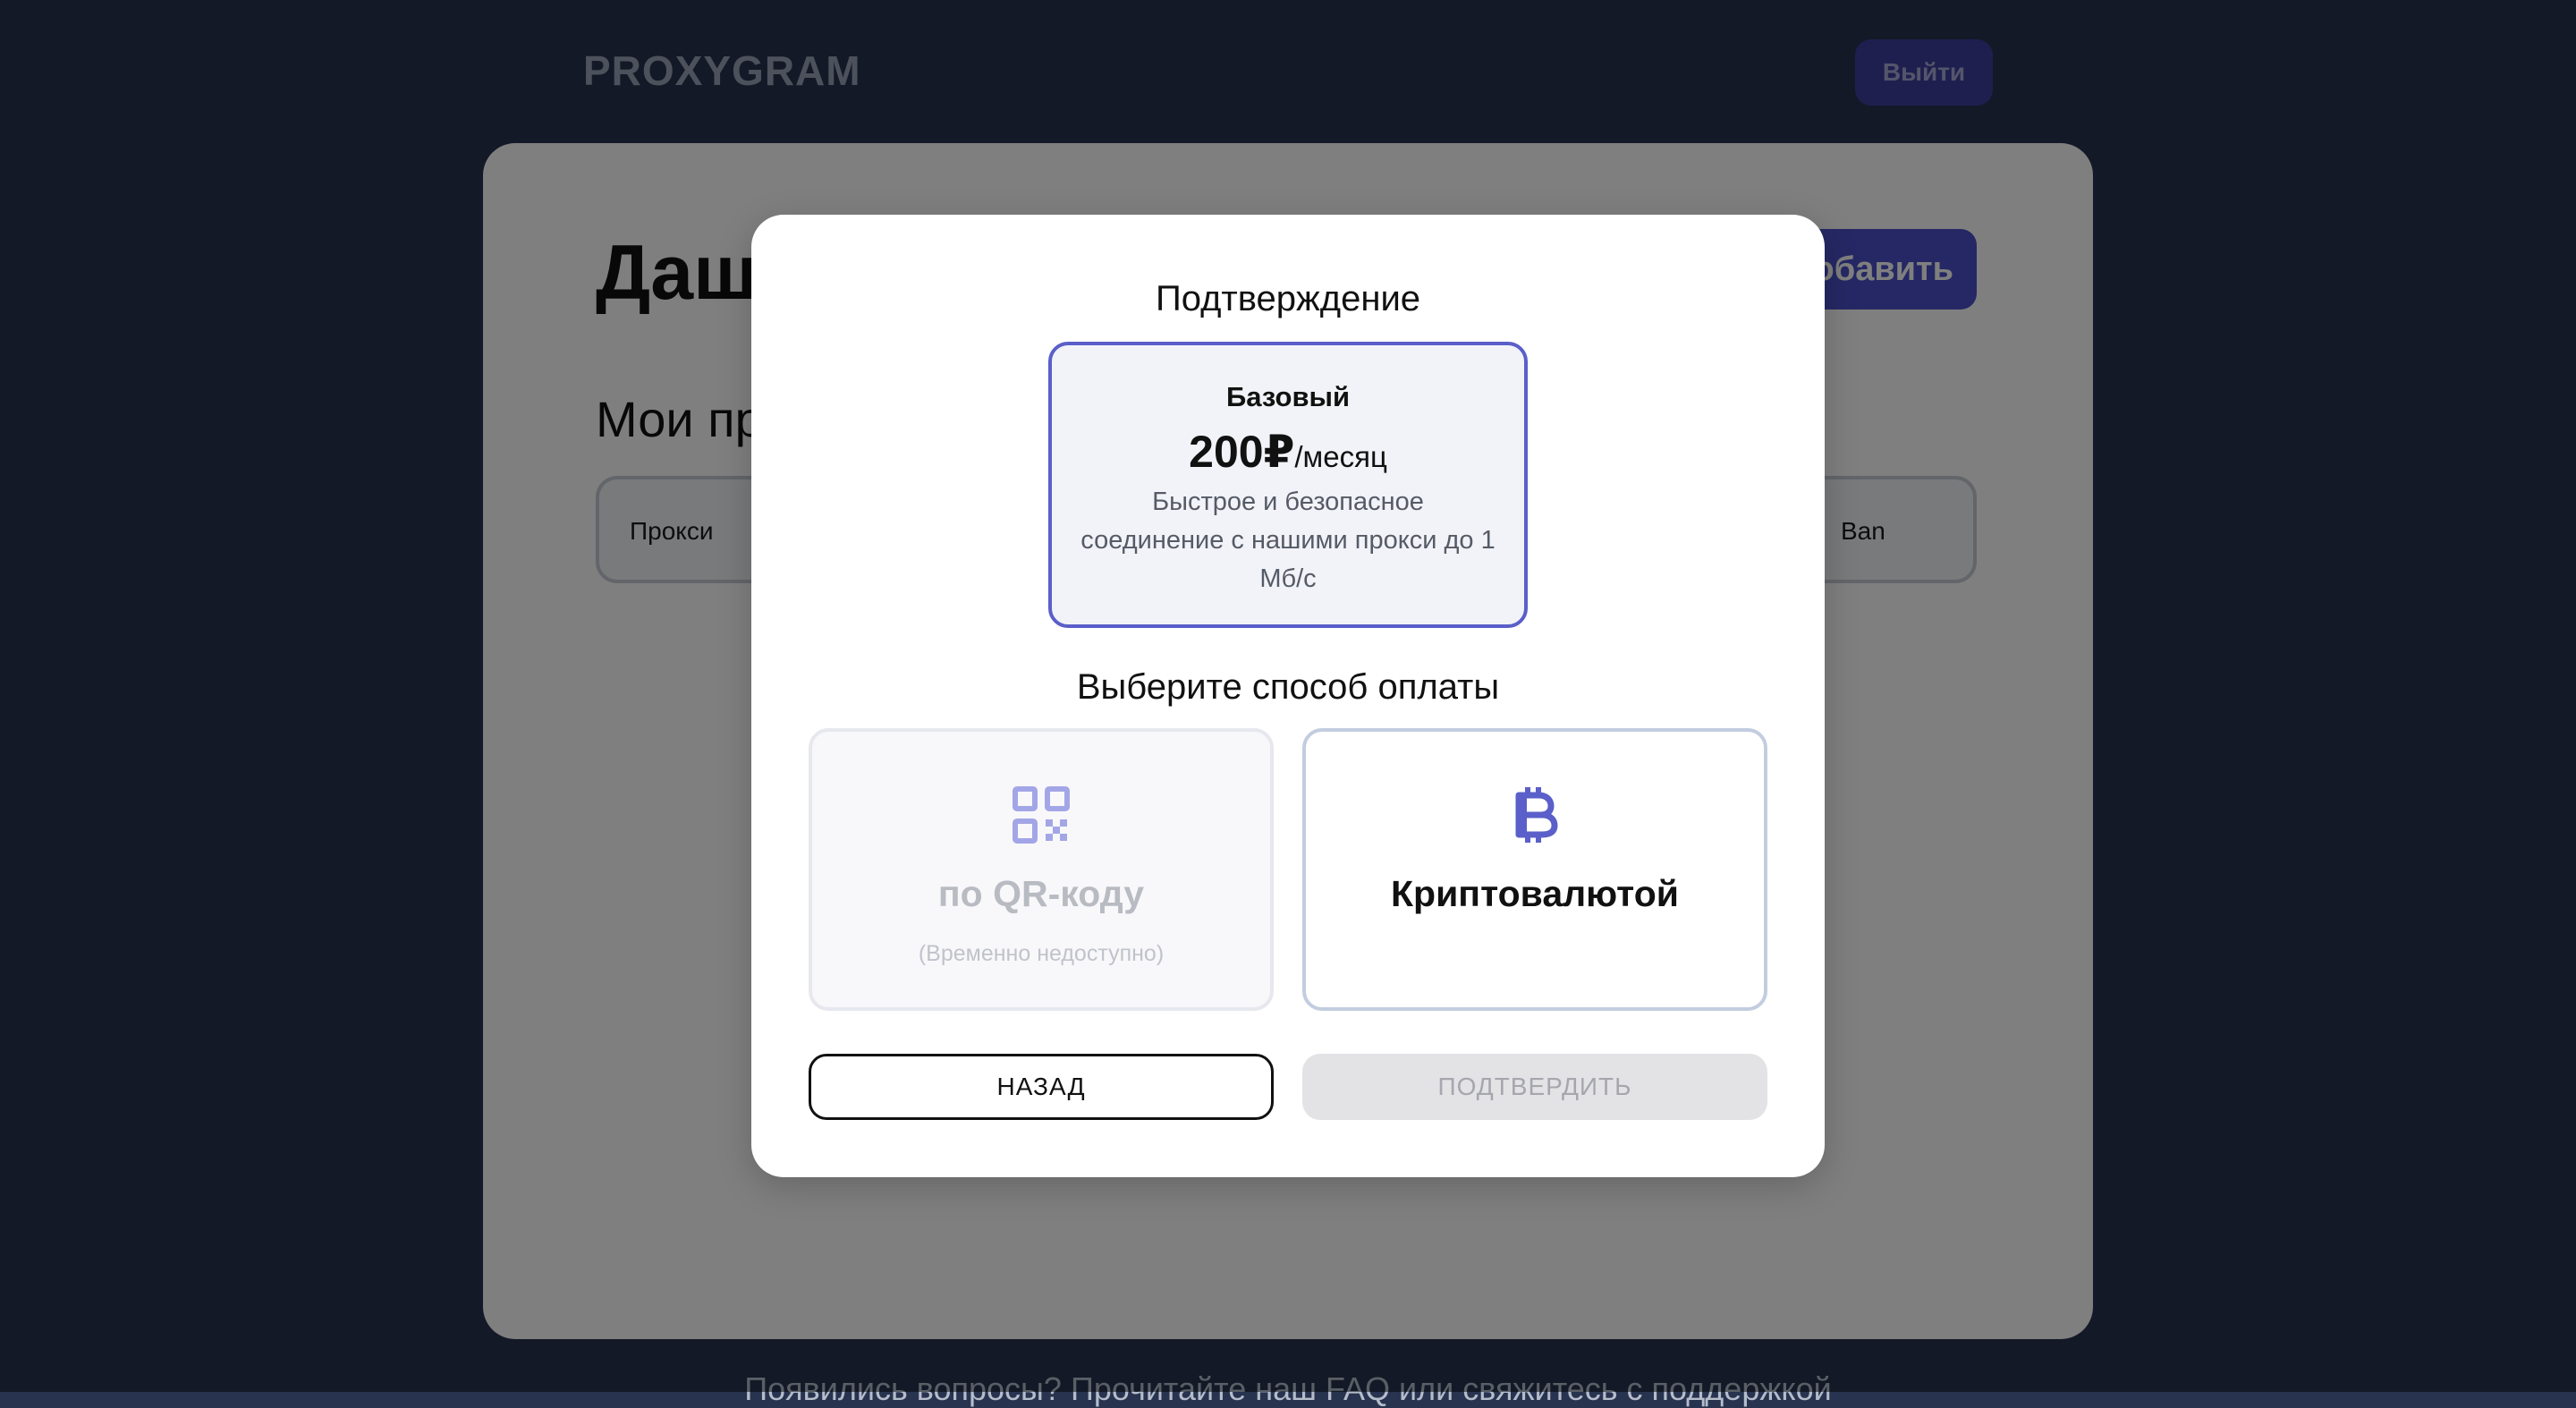 The width and height of the screenshot is (2576, 1408). I want to click on modal-title: Подтверждение, so click(1288, 299).